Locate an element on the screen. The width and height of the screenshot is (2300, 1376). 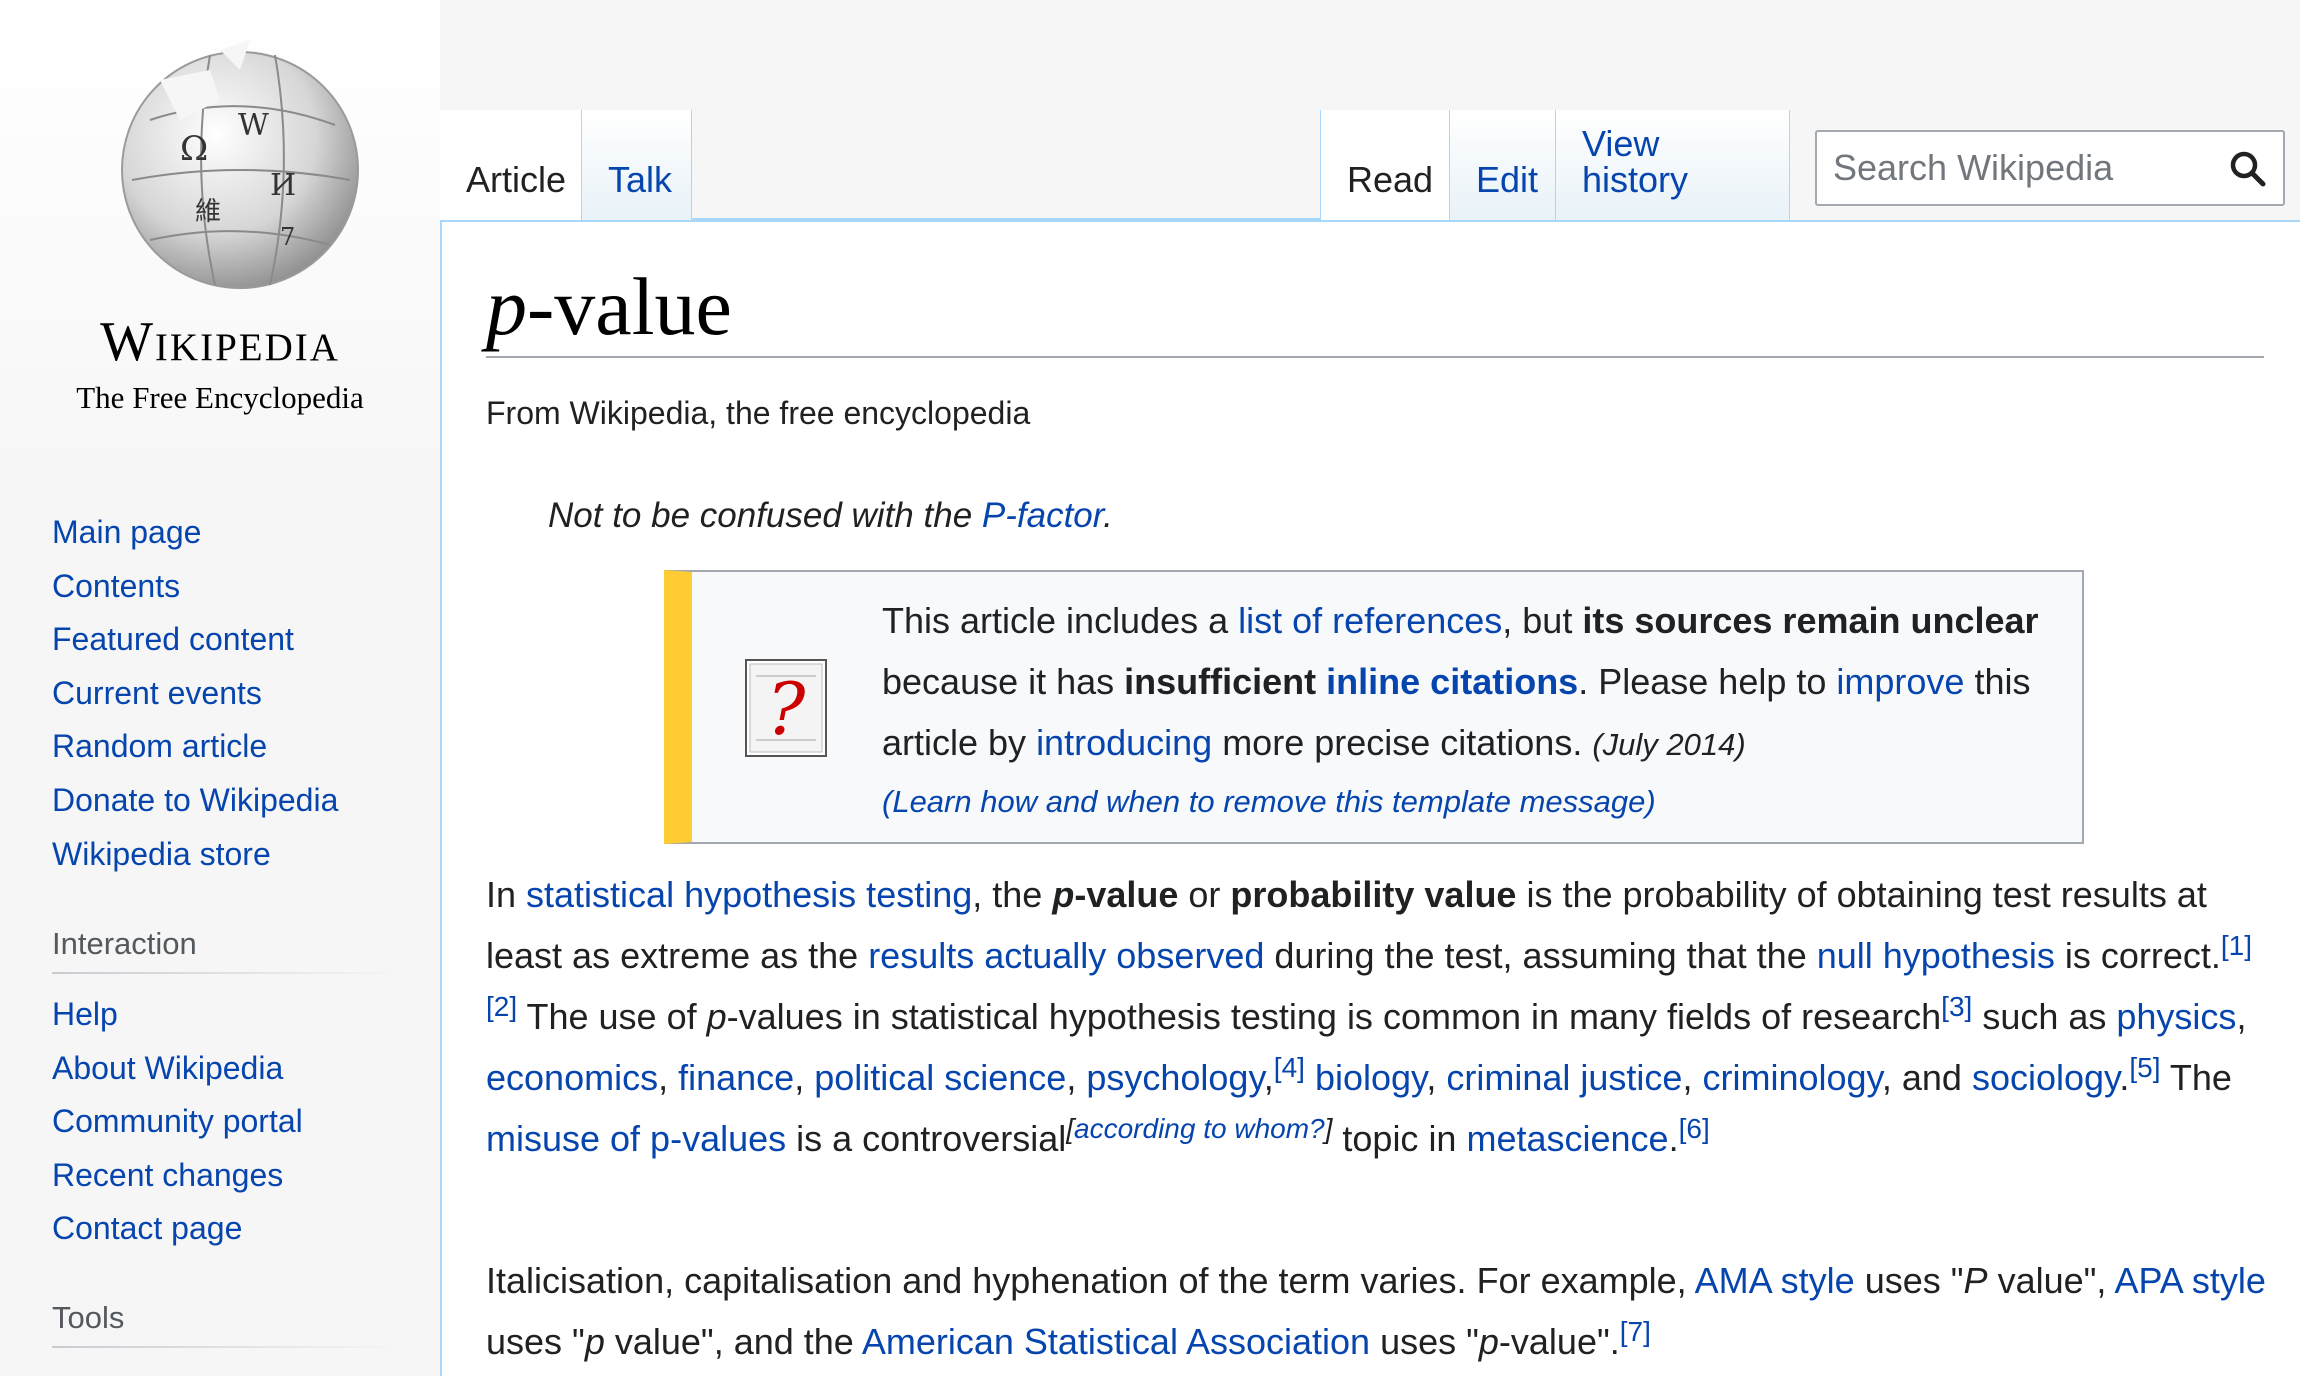
link-finance: finance is located at coordinates (736, 1077).